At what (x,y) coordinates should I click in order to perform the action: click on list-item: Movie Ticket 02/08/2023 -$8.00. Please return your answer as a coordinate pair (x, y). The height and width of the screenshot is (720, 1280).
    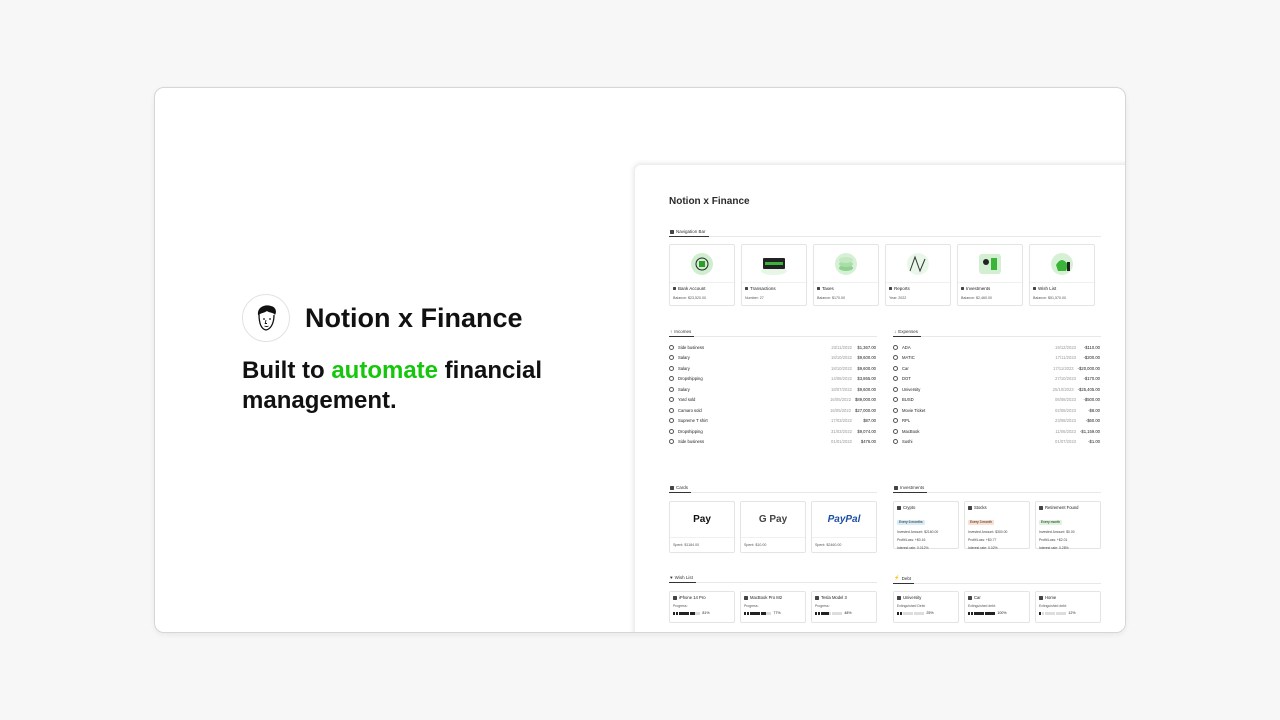
    Looking at the image, I should click on (996, 410).